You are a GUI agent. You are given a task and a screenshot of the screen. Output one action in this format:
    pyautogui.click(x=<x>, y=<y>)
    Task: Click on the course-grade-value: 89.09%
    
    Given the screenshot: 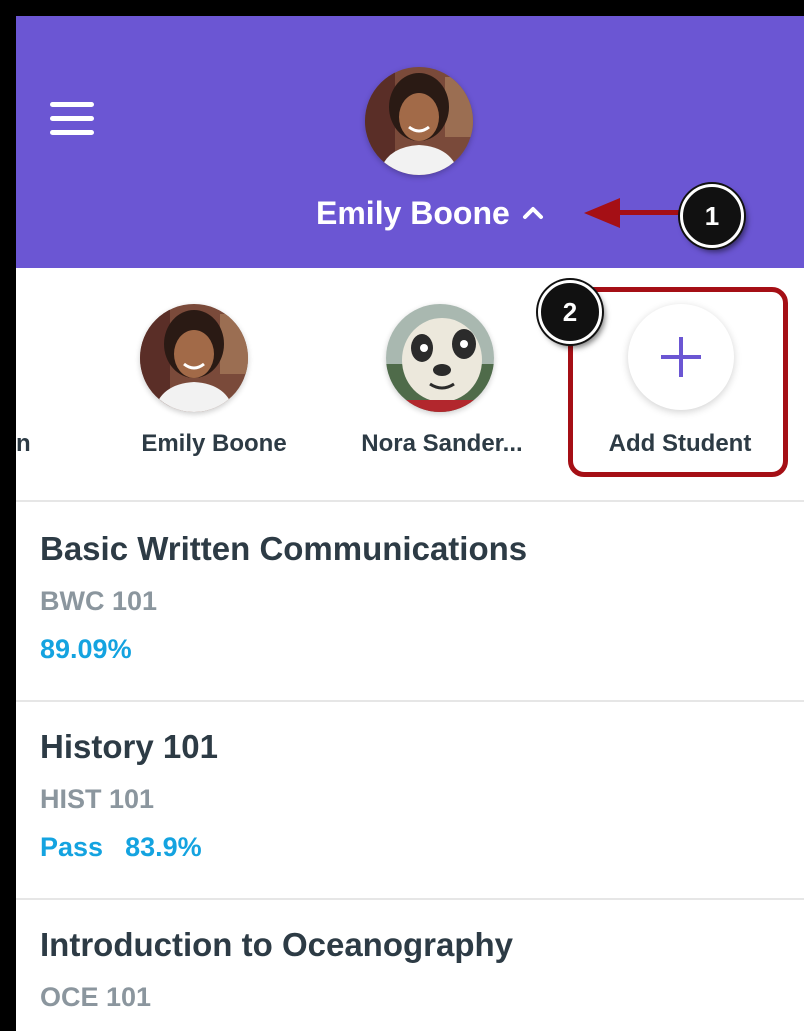 What is the action you would take?
    pyautogui.click(x=86, y=649)
    